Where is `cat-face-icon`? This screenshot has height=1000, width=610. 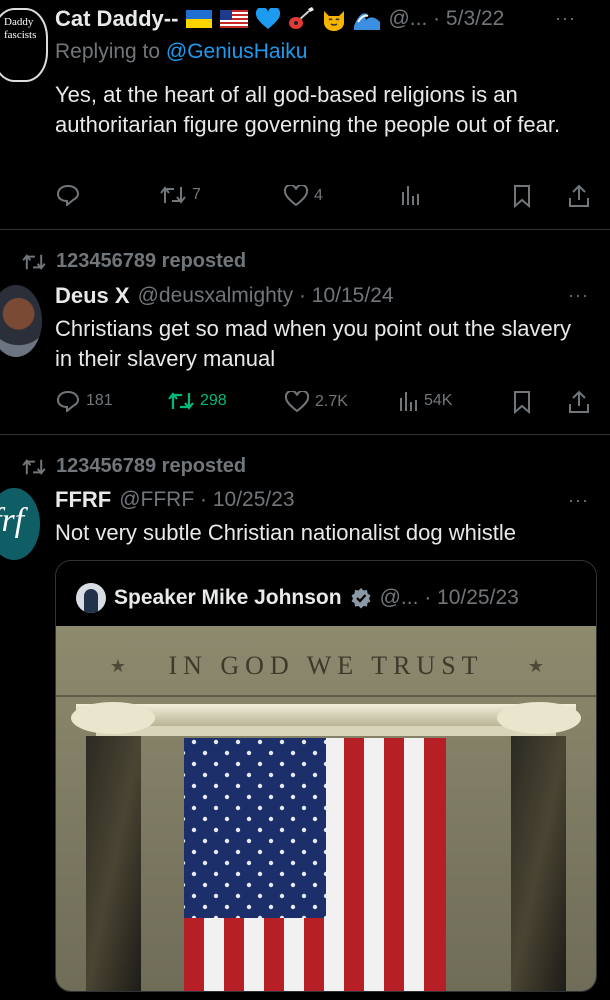
cat-face-icon is located at coordinates (334, 21).